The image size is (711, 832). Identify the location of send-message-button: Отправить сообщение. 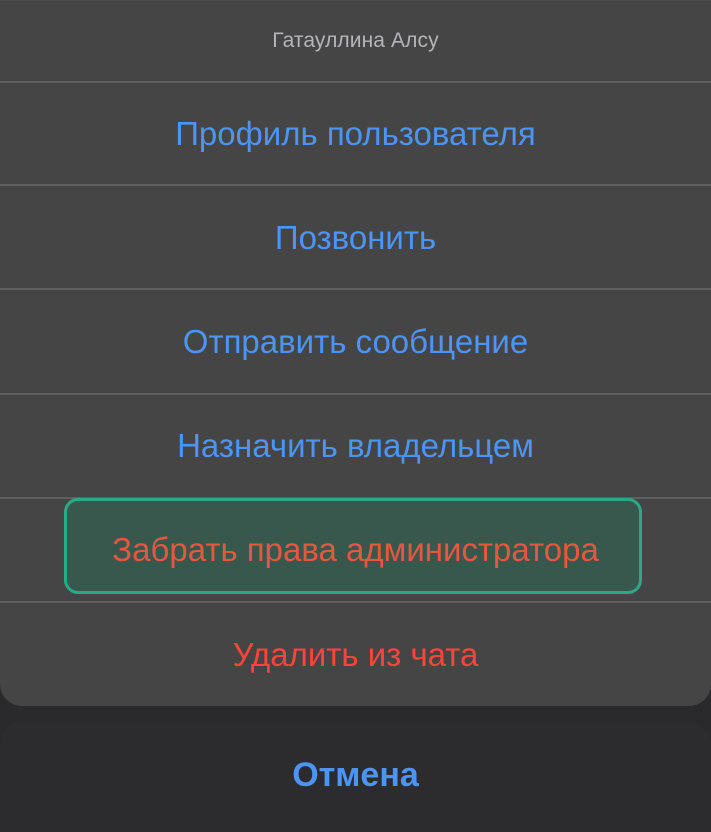
(355, 342).